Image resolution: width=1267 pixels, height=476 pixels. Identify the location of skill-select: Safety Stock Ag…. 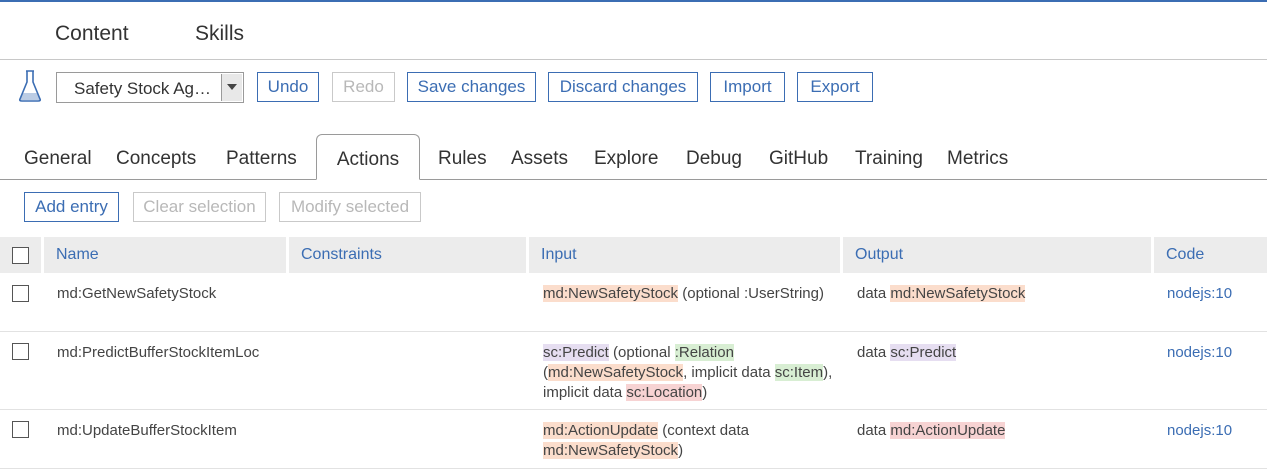
(150, 87).